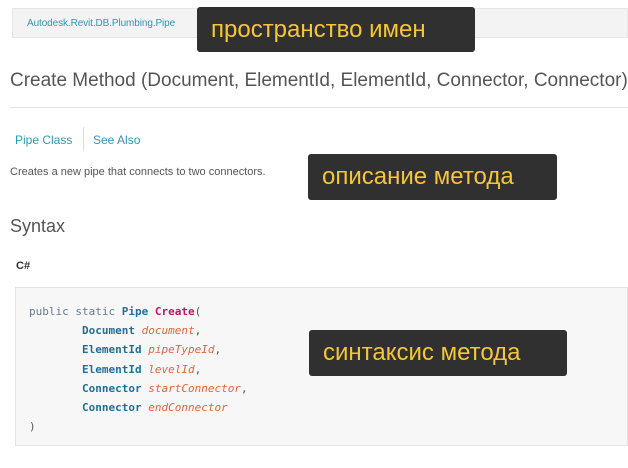  What do you see at coordinates (181, 350) in the screenshot?
I see `code-param-name: pipeTypeId` at bounding box center [181, 350].